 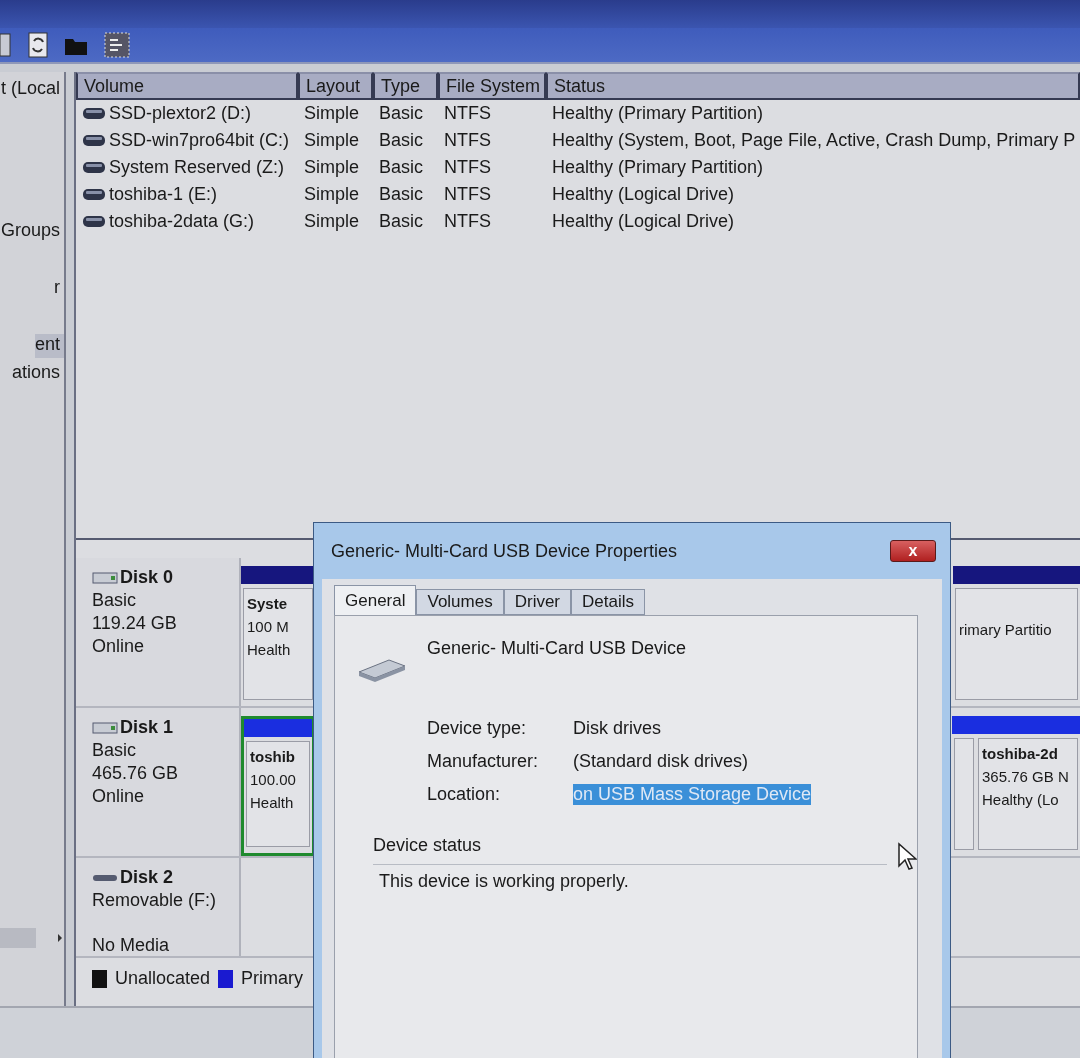 What do you see at coordinates (661, 761) in the screenshot?
I see `property-value: (Standard disk drives)` at bounding box center [661, 761].